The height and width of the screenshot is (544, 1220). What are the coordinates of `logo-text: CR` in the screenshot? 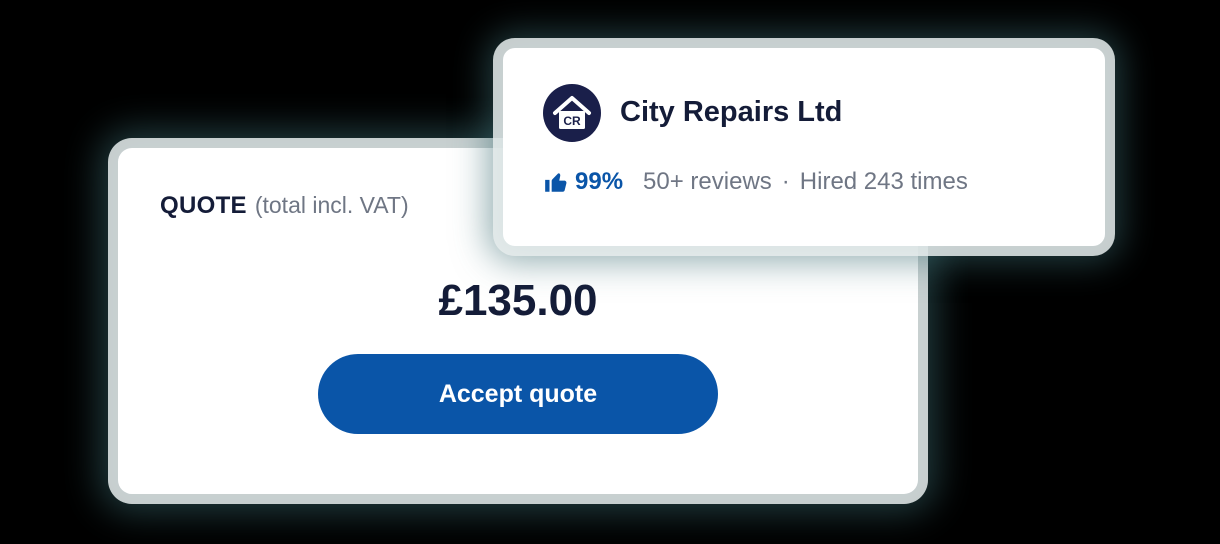 It's located at (572, 121).